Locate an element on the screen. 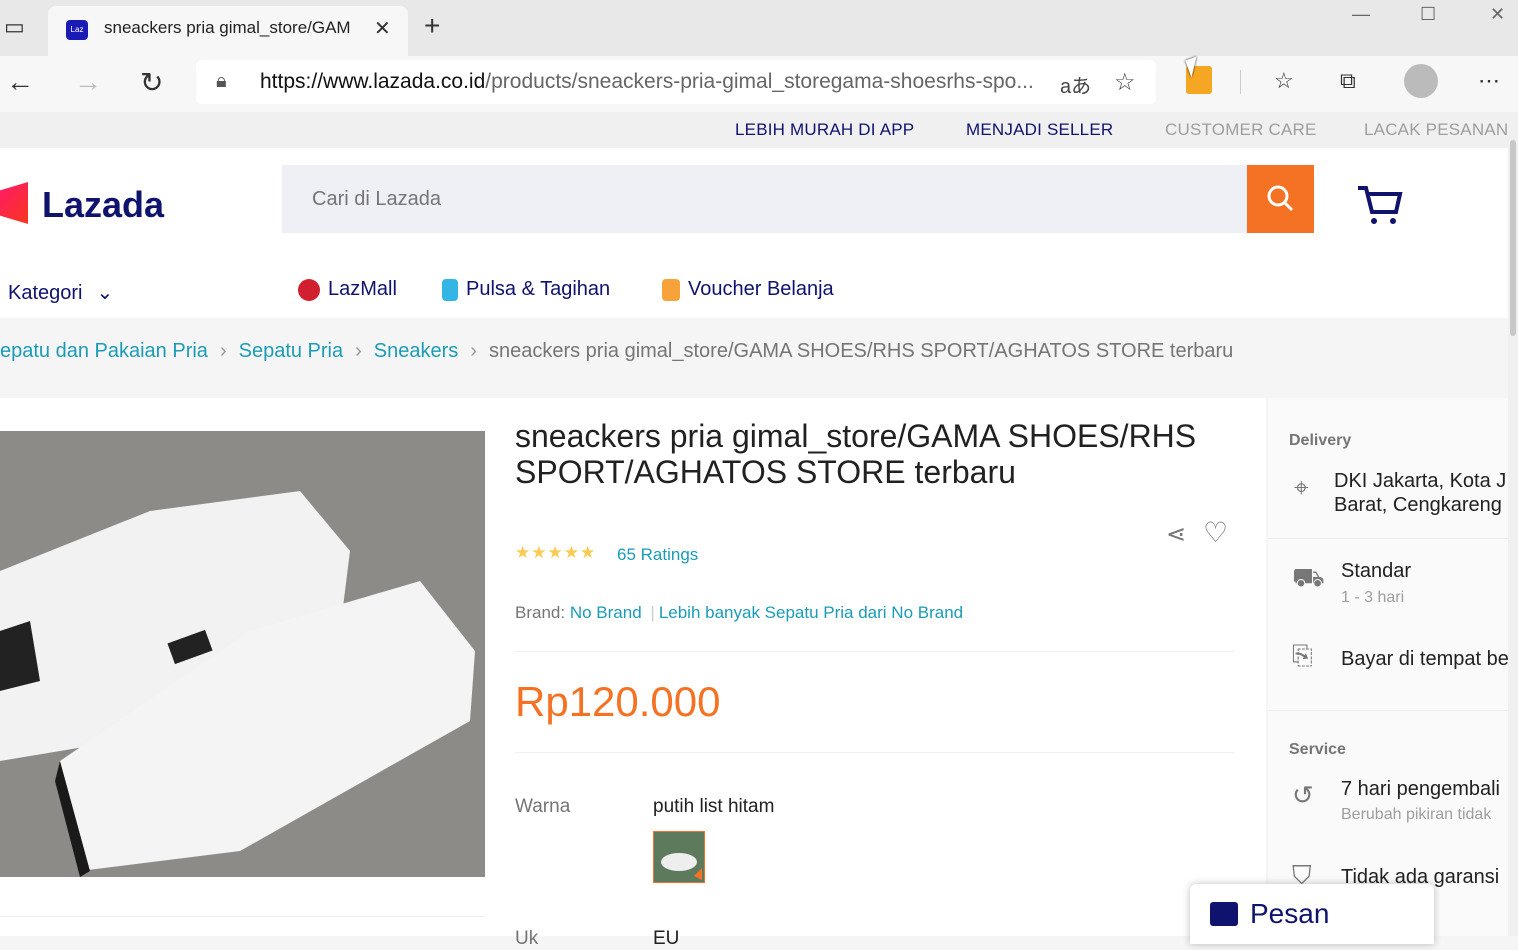  favorites-icon: ☆ is located at coordinates (1284, 81).